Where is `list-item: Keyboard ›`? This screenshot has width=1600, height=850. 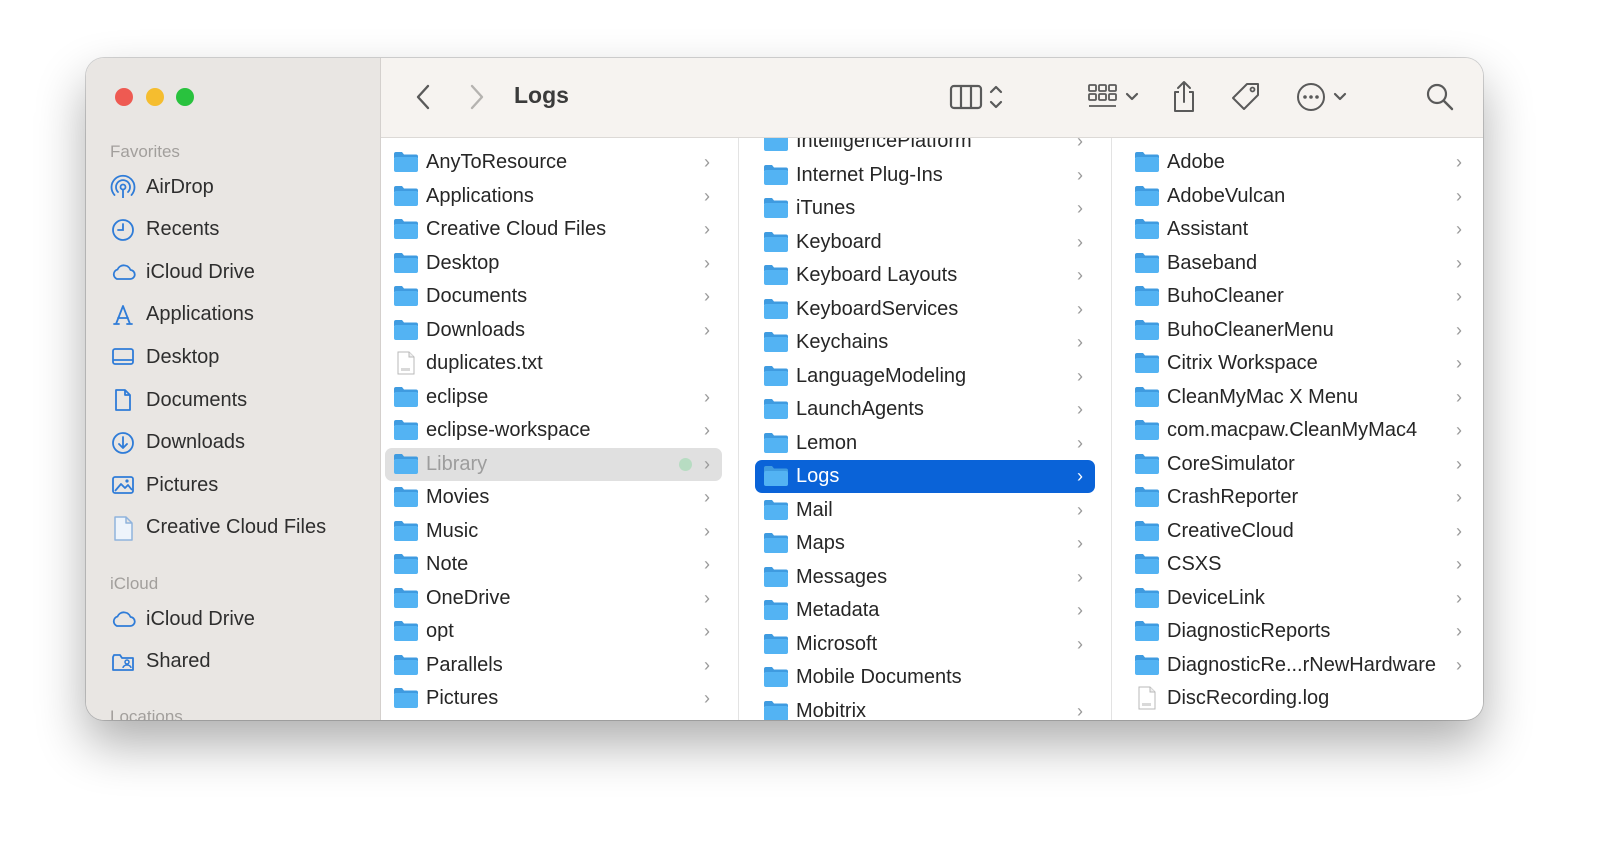 list-item: Keyboard › is located at coordinates (925, 242).